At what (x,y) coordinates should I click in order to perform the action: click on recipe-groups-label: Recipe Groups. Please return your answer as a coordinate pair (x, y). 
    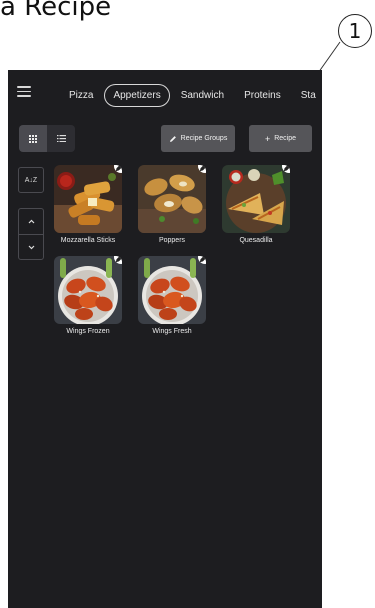
    Looking at the image, I should click on (204, 138).